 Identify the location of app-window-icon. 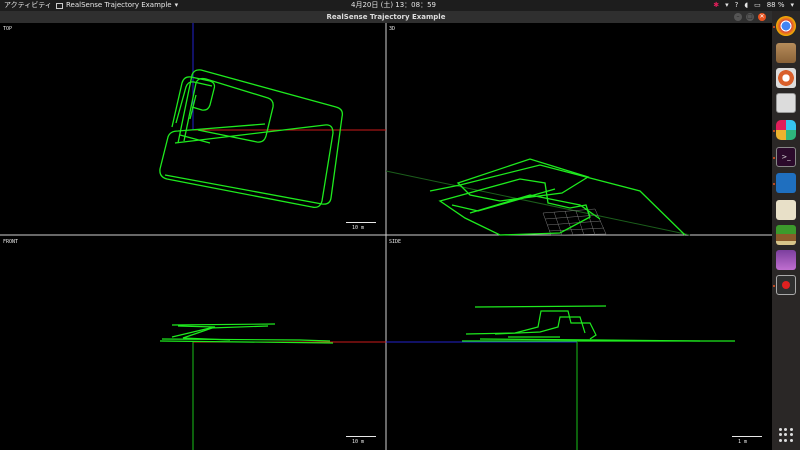
(59, 5).